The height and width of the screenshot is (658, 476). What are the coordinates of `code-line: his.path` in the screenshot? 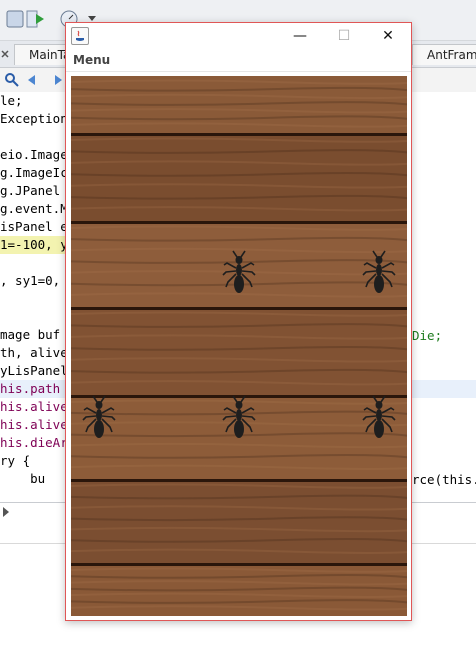 It's located at (30, 388).